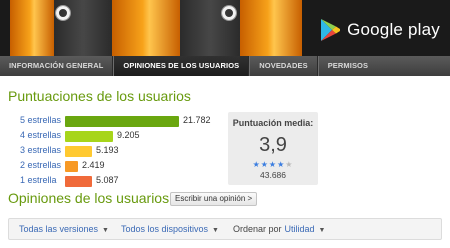  What do you see at coordinates (56, 66) in the screenshot?
I see `tab-general-info: INFORMACIÓN GENERAL` at bounding box center [56, 66].